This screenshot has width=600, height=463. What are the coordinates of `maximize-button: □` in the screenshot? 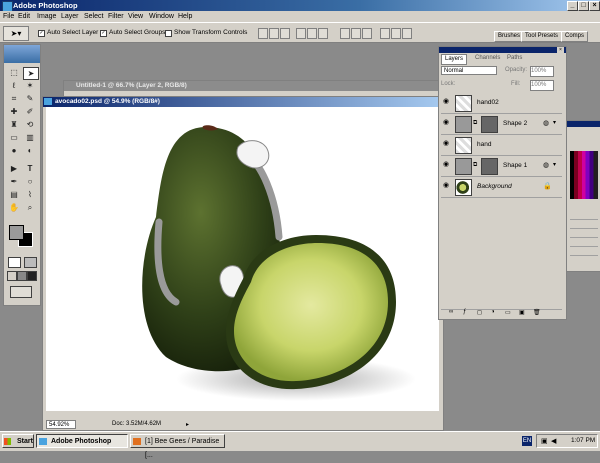 It's located at (583, 6).